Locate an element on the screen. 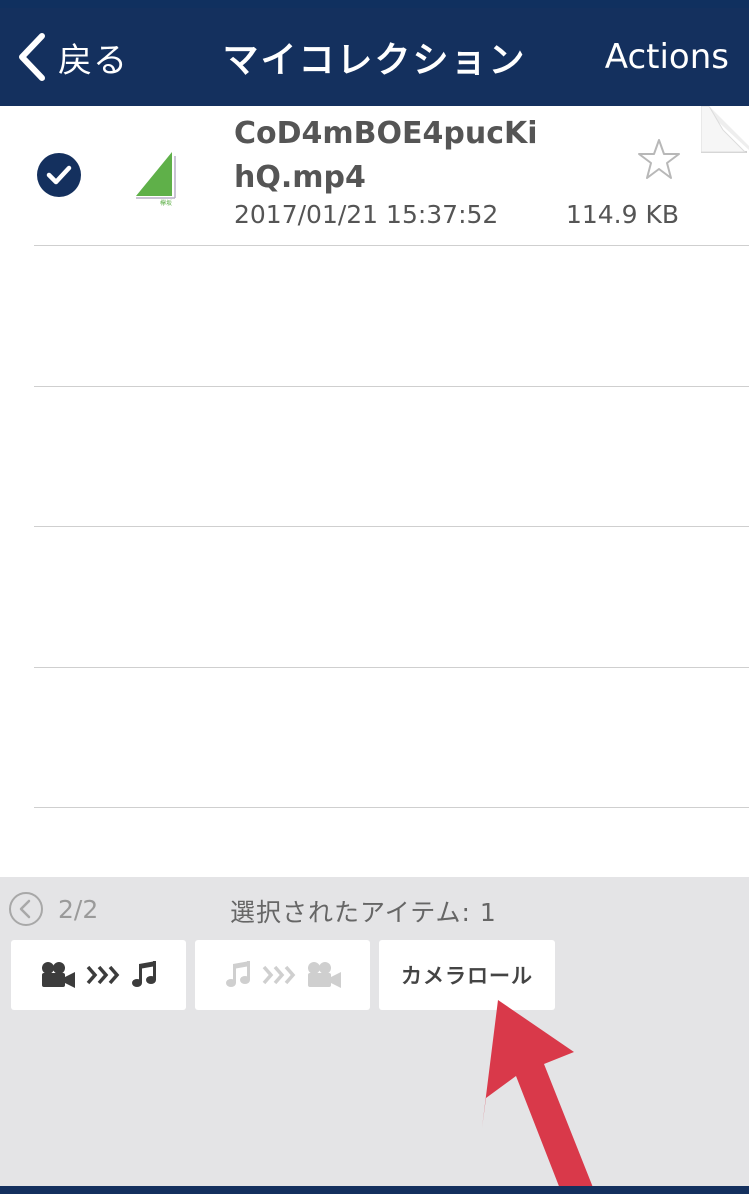 The height and width of the screenshot is (1194, 749). checkmark-icon is located at coordinates (59, 175).